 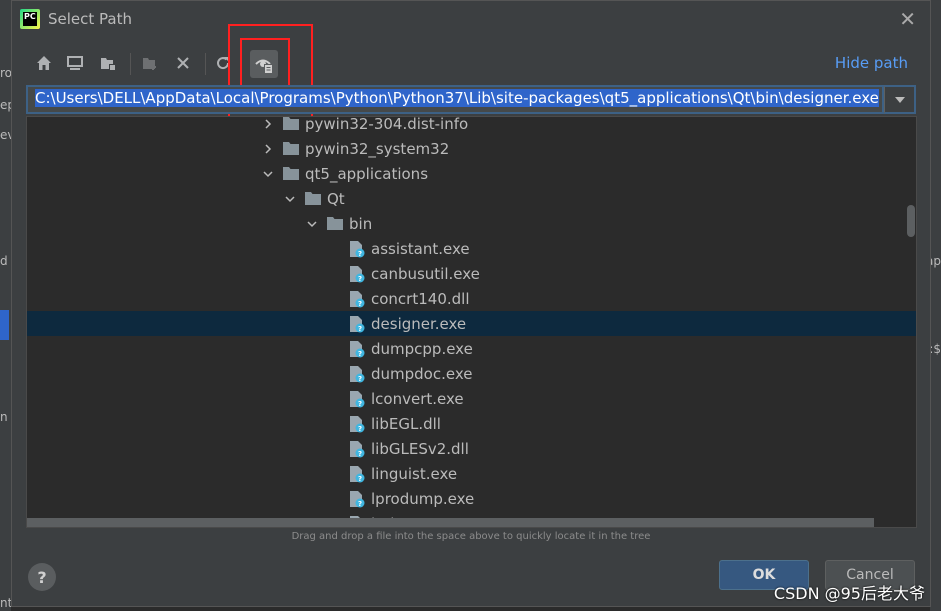 I want to click on tree-row-label: canbusutil.exe, so click(x=425, y=273).